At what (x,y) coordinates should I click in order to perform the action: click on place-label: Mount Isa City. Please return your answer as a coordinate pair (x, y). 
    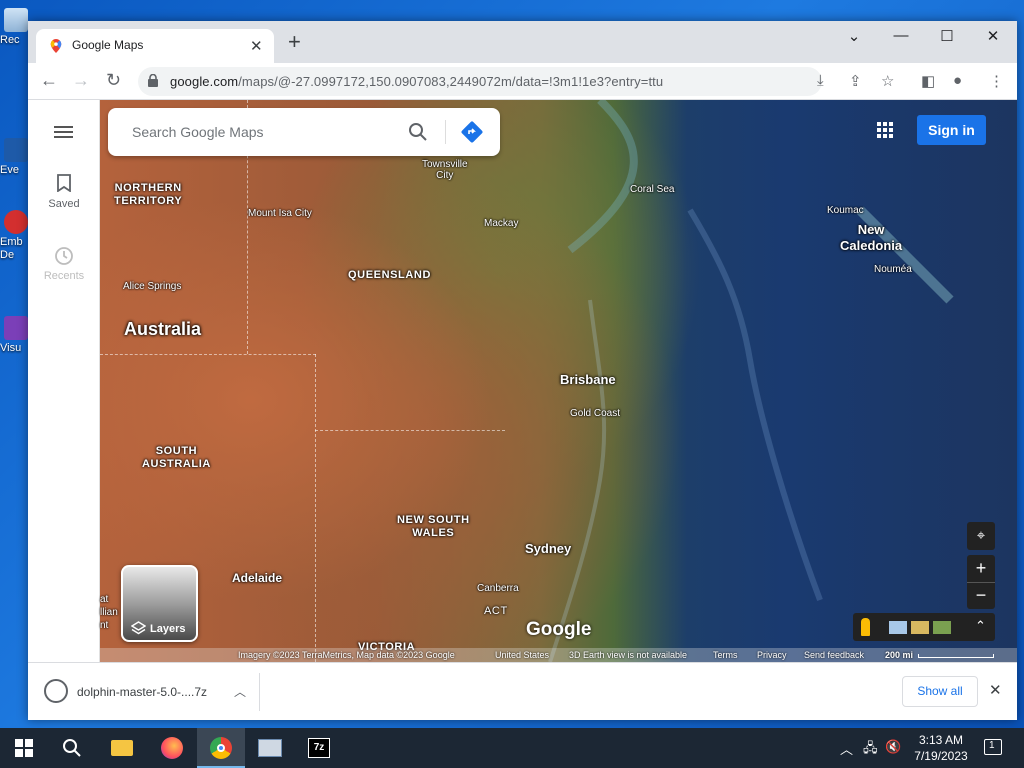
    Looking at the image, I should click on (280, 213).